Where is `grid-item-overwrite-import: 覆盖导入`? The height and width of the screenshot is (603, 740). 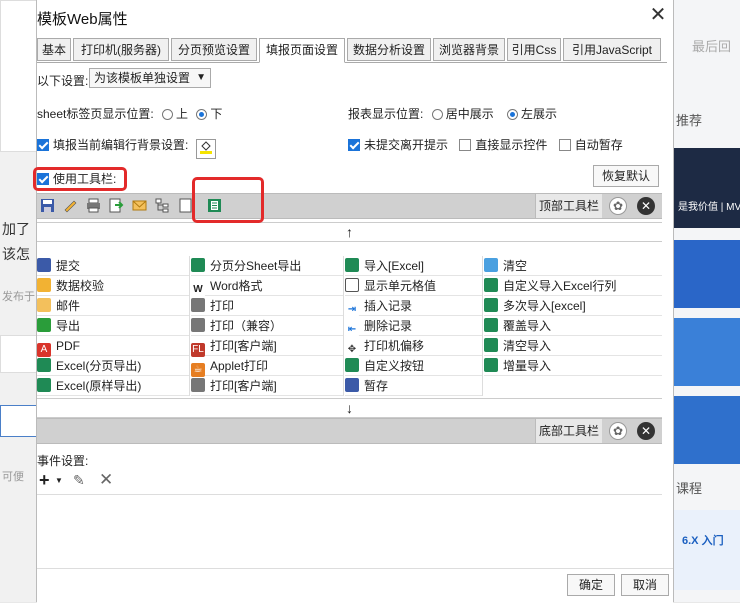
grid-item-overwrite-import: 覆盖导入 is located at coordinates (573, 326).